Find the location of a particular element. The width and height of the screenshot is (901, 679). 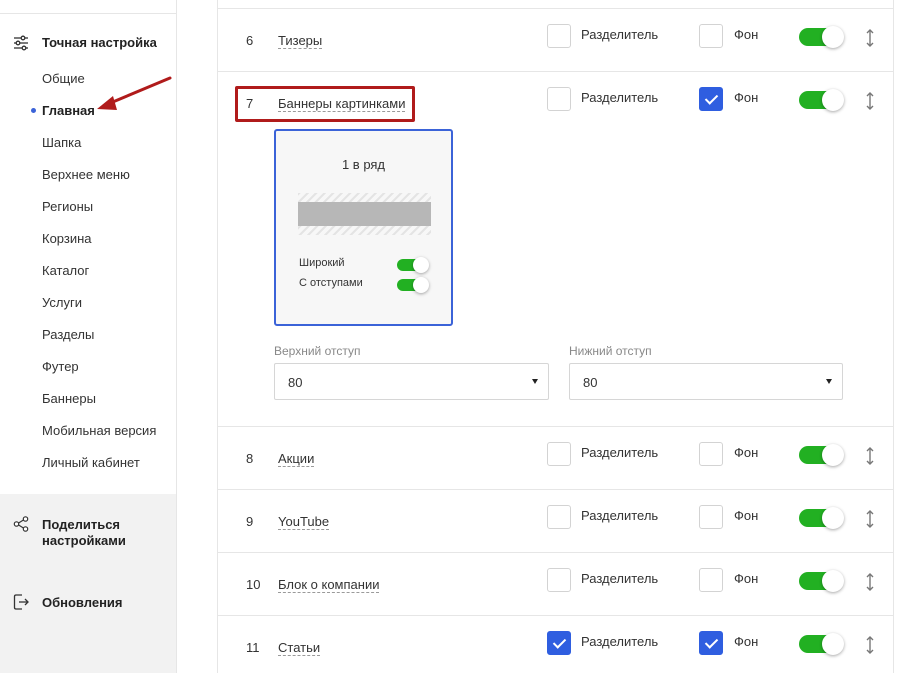

sidebar-item-catalog: Каталог is located at coordinates (65, 271).